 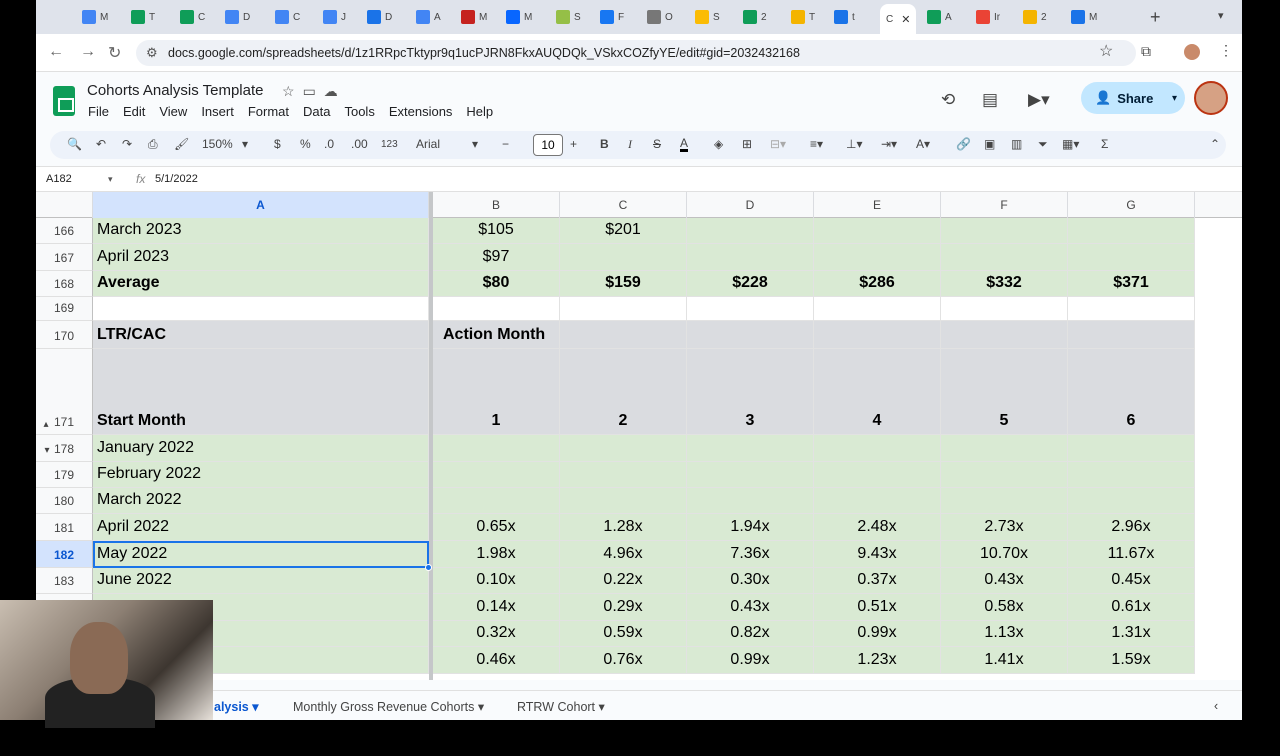 What do you see at coordinates (568, 17) in the screenshot?
I see `browser-tab: S` at bounding box center [568, 17].